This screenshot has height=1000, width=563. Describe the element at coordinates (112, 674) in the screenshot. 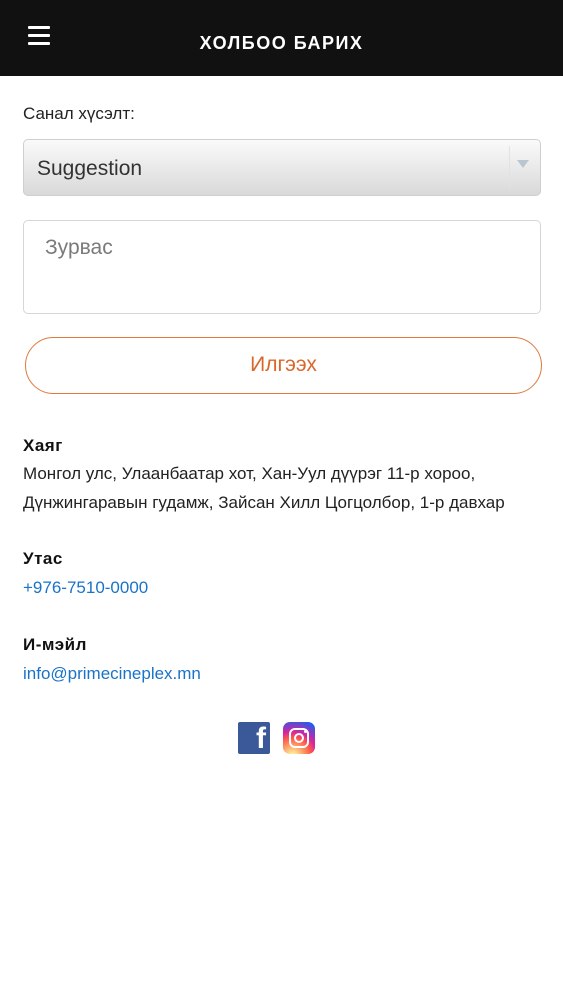

I see `email-link: info@primecineplex.mn` at that location.